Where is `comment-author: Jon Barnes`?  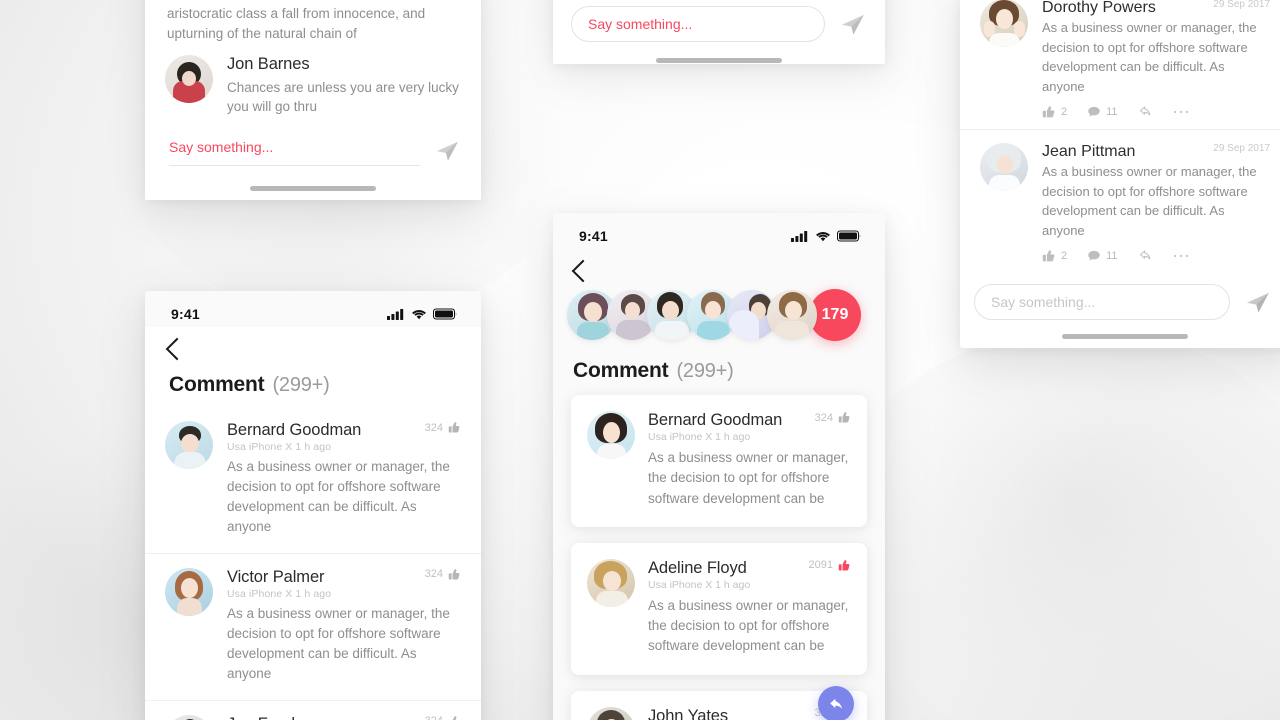
comment-author: Jon Barnes is located at coordinates (268, 63).